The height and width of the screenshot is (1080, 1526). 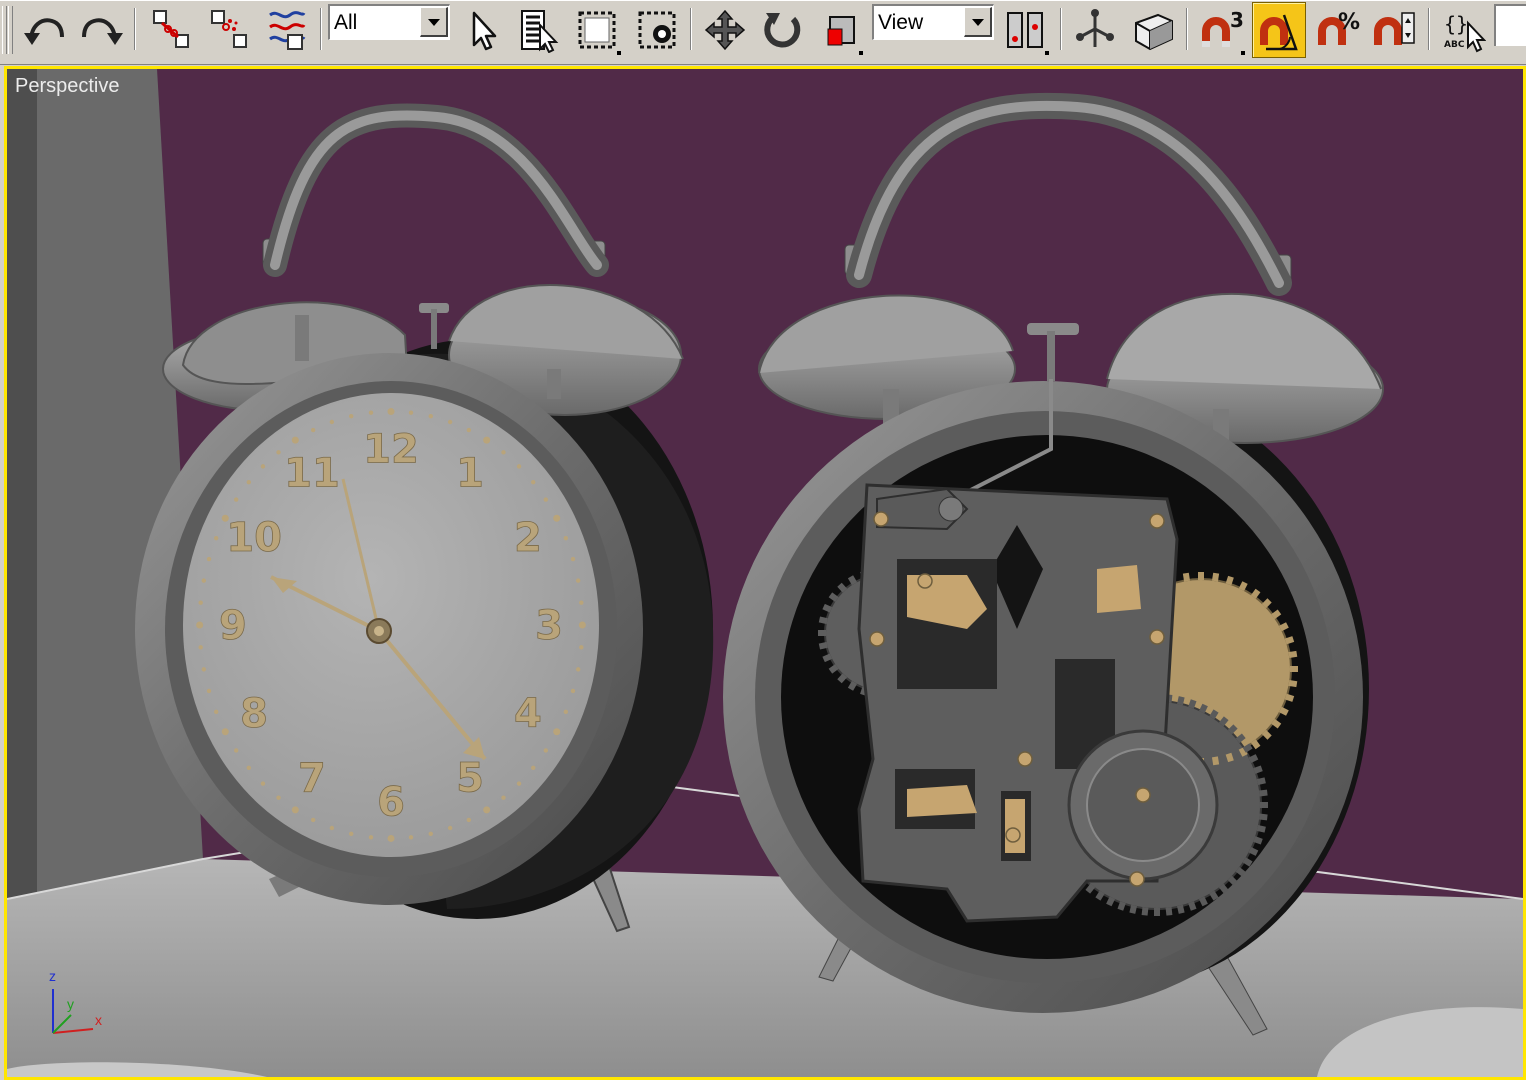 I want to click on select-and-manipulate-button, so click(x=1095, y=30).